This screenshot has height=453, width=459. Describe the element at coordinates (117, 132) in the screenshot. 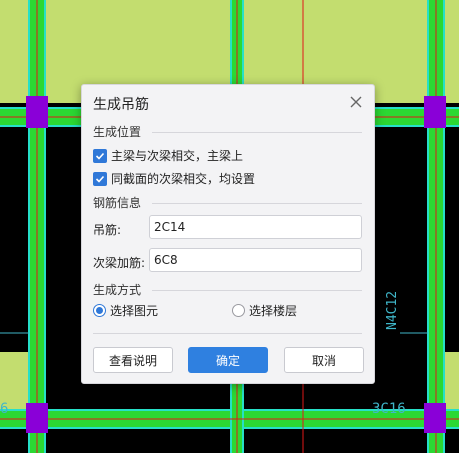

I see `section-title-position: 生成位置` at that location.